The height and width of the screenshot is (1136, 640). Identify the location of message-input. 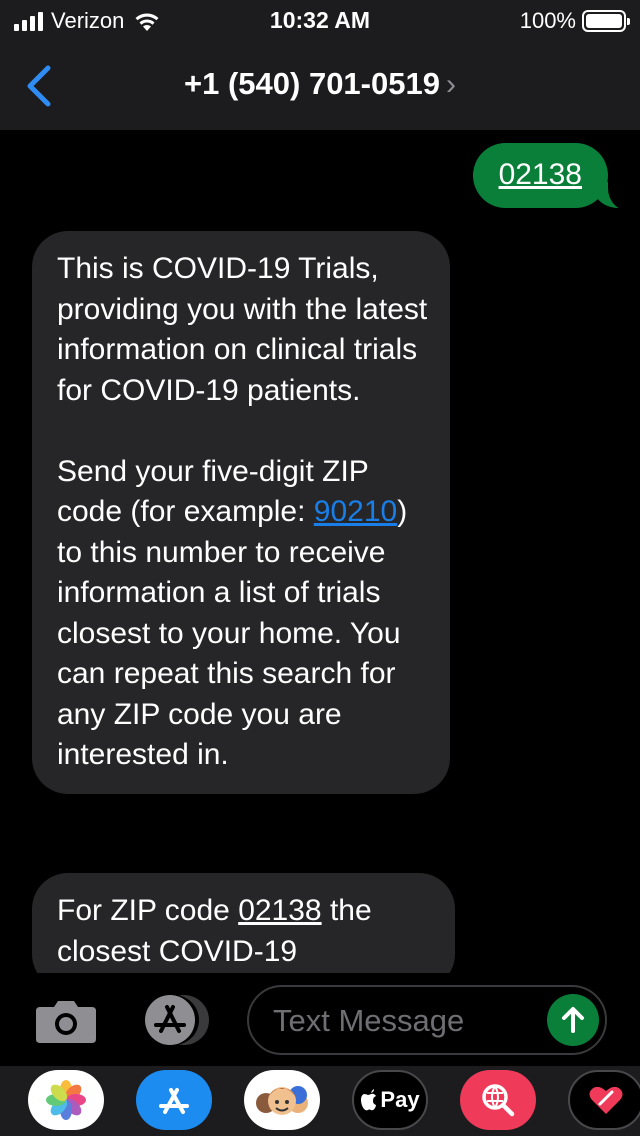
(403, 1021).